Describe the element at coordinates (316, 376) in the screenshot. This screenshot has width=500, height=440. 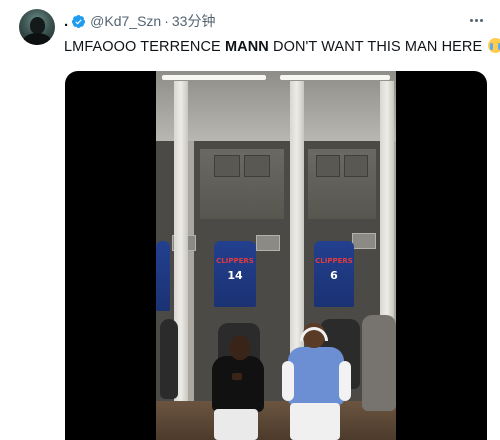
I see `person-right-body` at that location.